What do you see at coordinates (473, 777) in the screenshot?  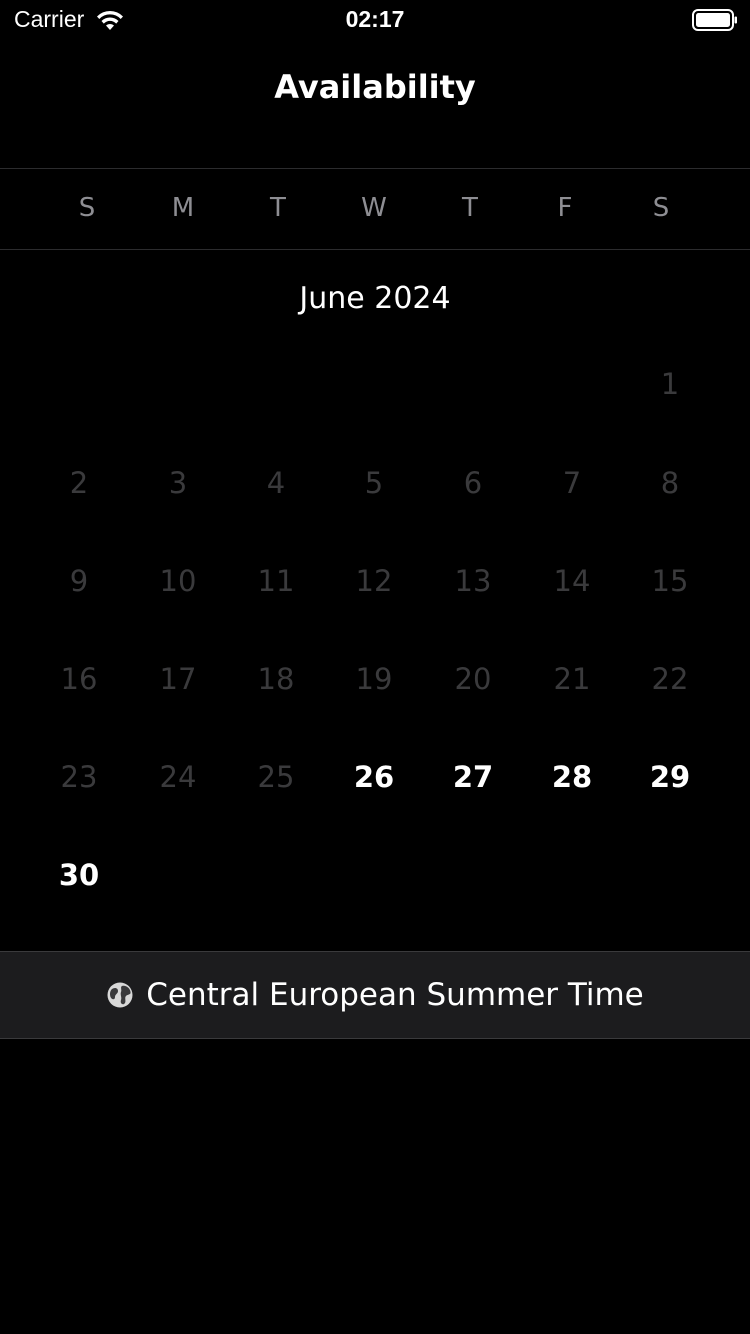 I see `calendar-day-27: 27` at bounding box center [473, 777].